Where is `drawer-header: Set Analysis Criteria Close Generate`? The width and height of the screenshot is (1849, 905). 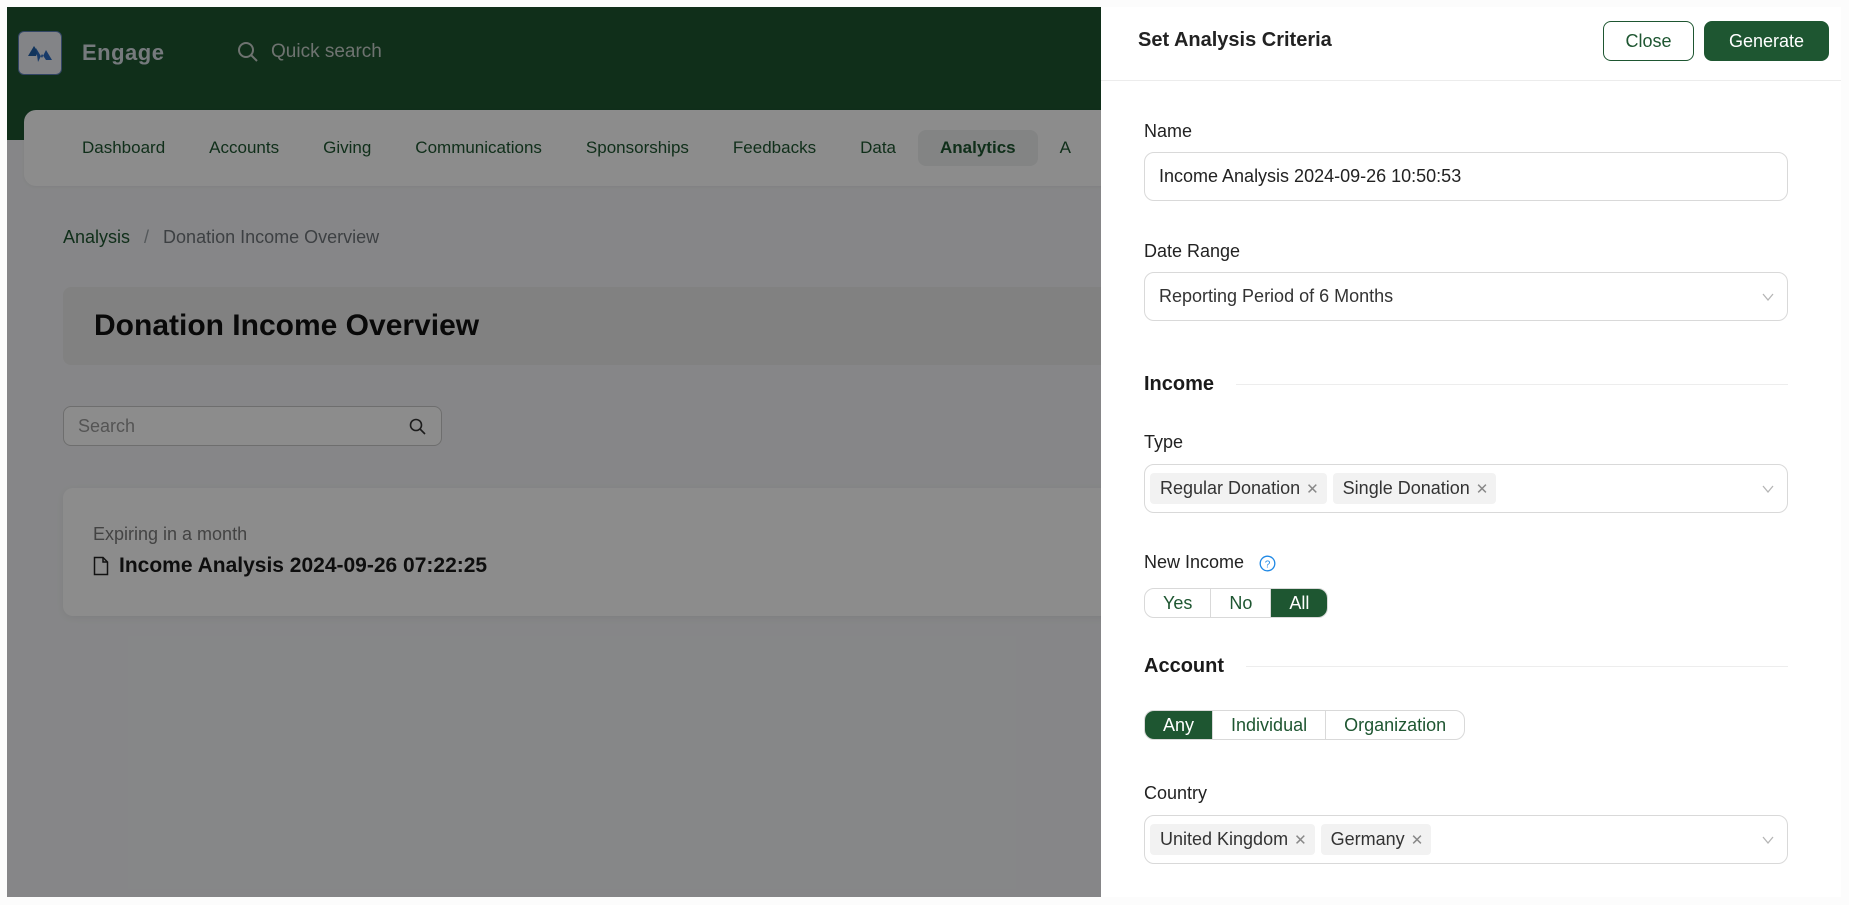 drawer-header: Set Analysis Criteria Close Generate is located at coordinates (1471, 44).